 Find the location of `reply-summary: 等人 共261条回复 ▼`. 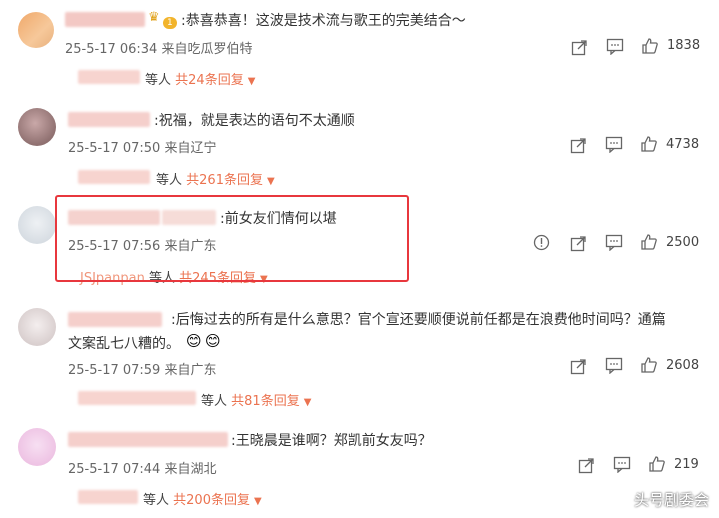

reply-summary: 等人 共261条回复 ▼ is located at coordinates (215, 178).